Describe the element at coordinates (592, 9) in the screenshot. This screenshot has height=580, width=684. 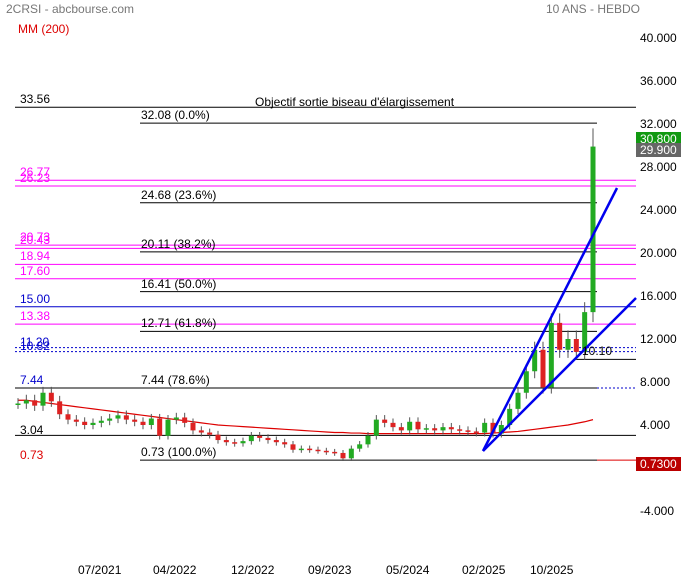
I see `period-label: 10 ANS - HEBDO` at that location.